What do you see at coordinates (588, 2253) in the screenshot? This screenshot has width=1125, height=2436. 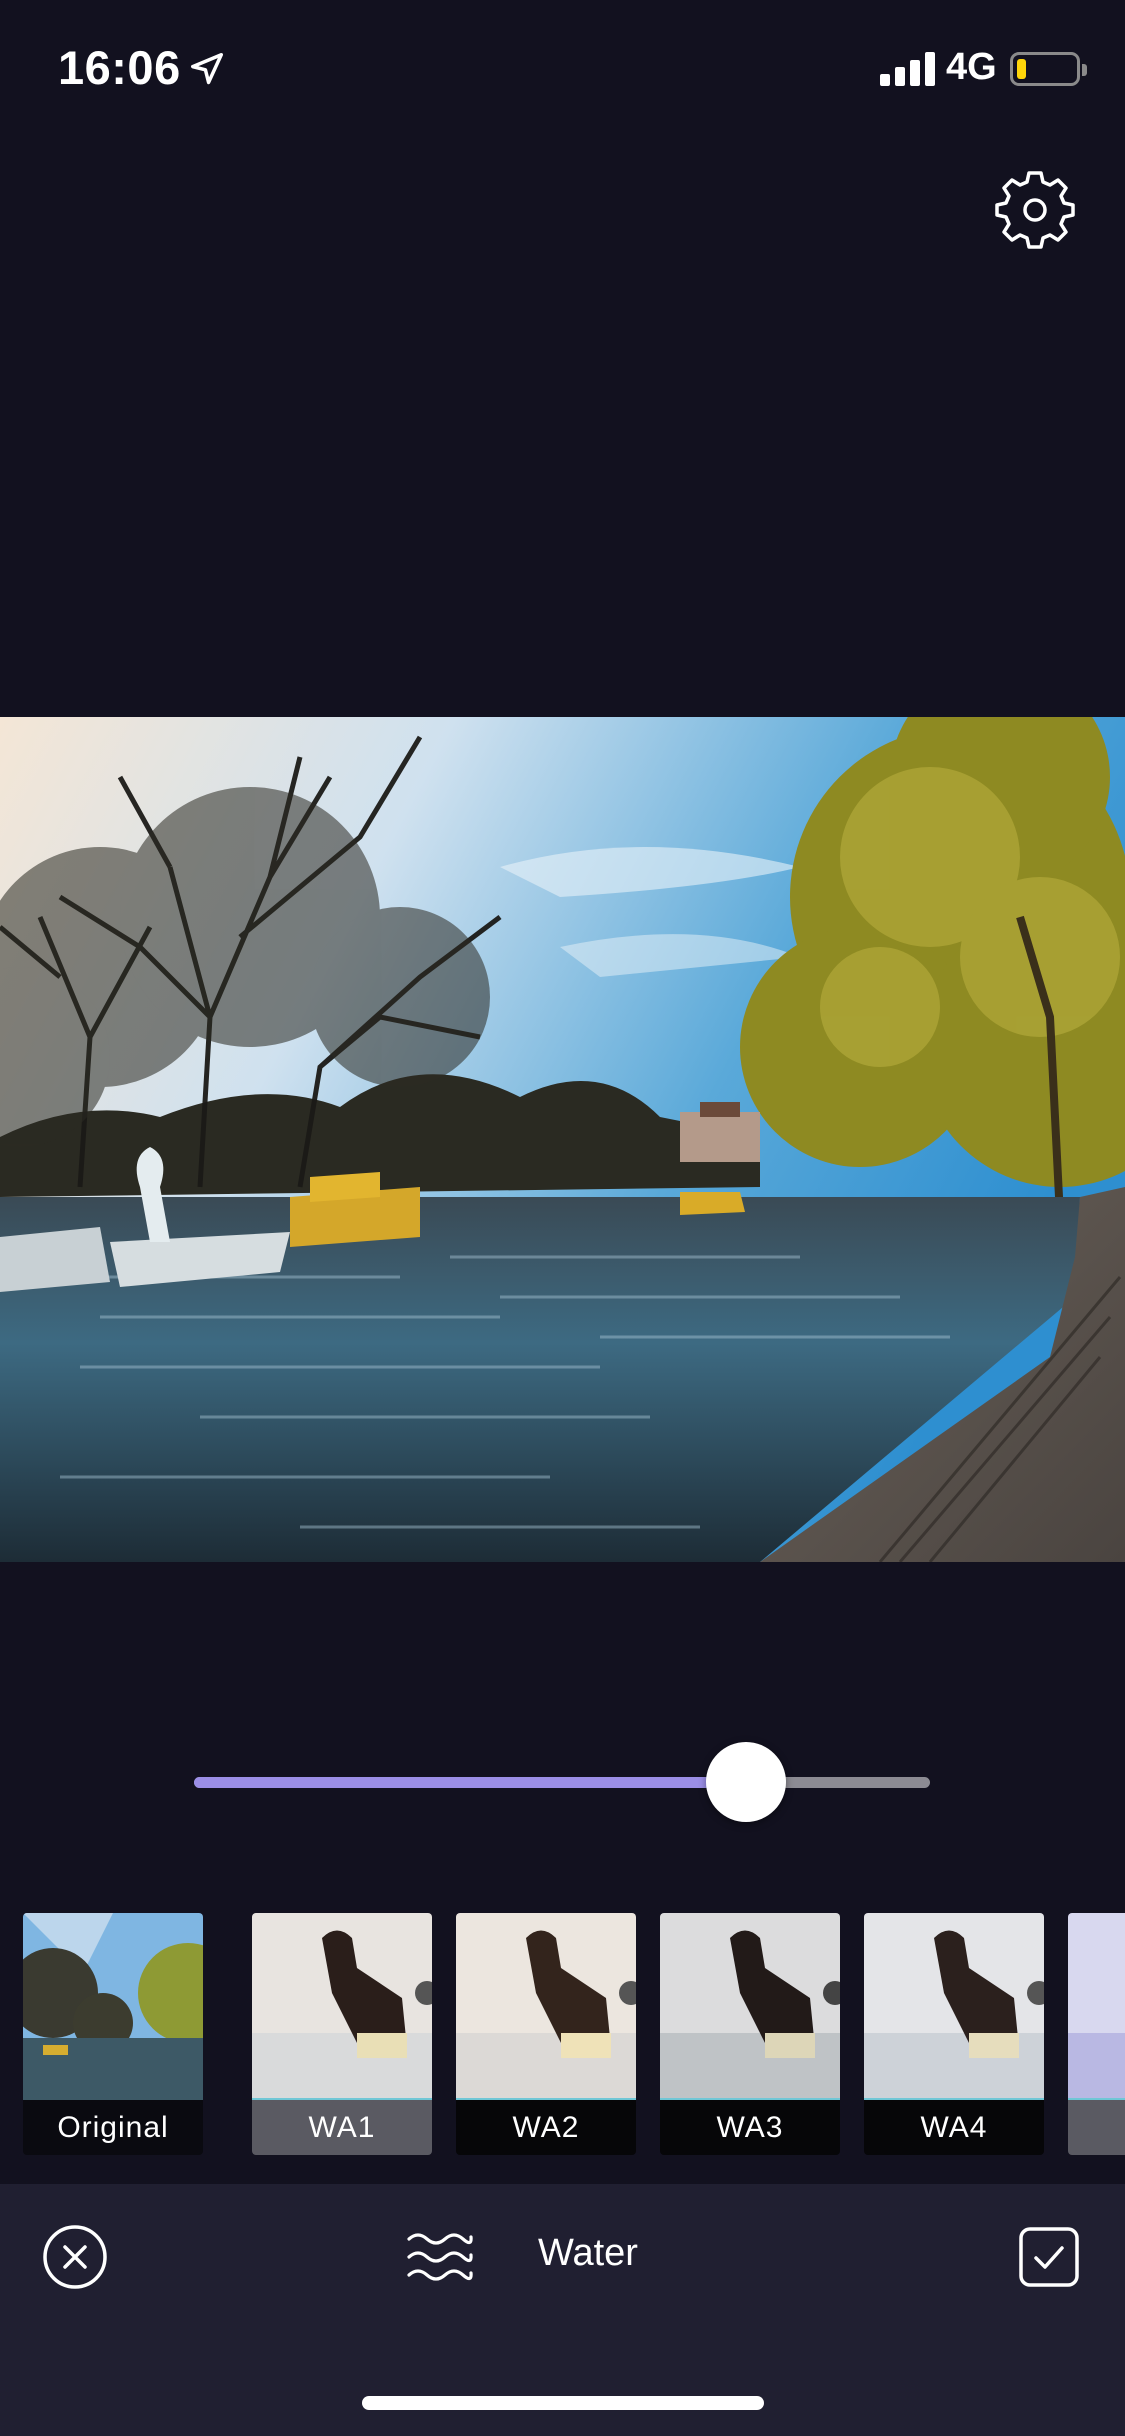 I see `category-title: Water` at bounding box center [588, 2253].